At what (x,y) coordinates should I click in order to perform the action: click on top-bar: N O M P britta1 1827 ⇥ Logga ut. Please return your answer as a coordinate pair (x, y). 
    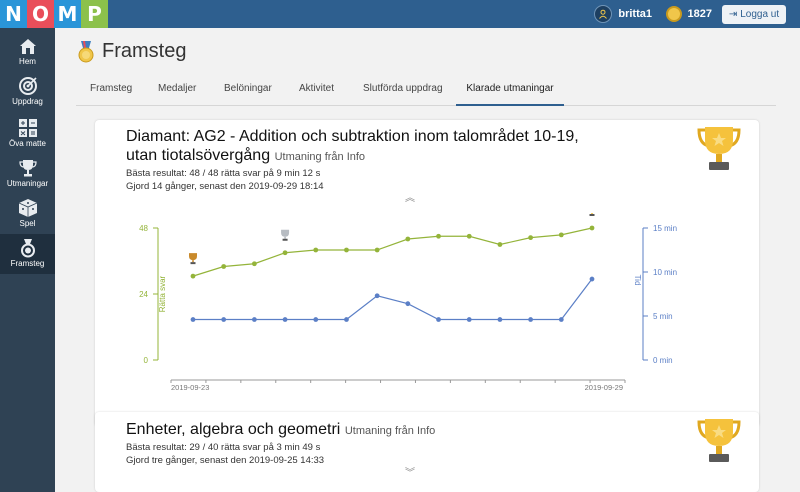
    Looking at the image, I should click on (400, 14).